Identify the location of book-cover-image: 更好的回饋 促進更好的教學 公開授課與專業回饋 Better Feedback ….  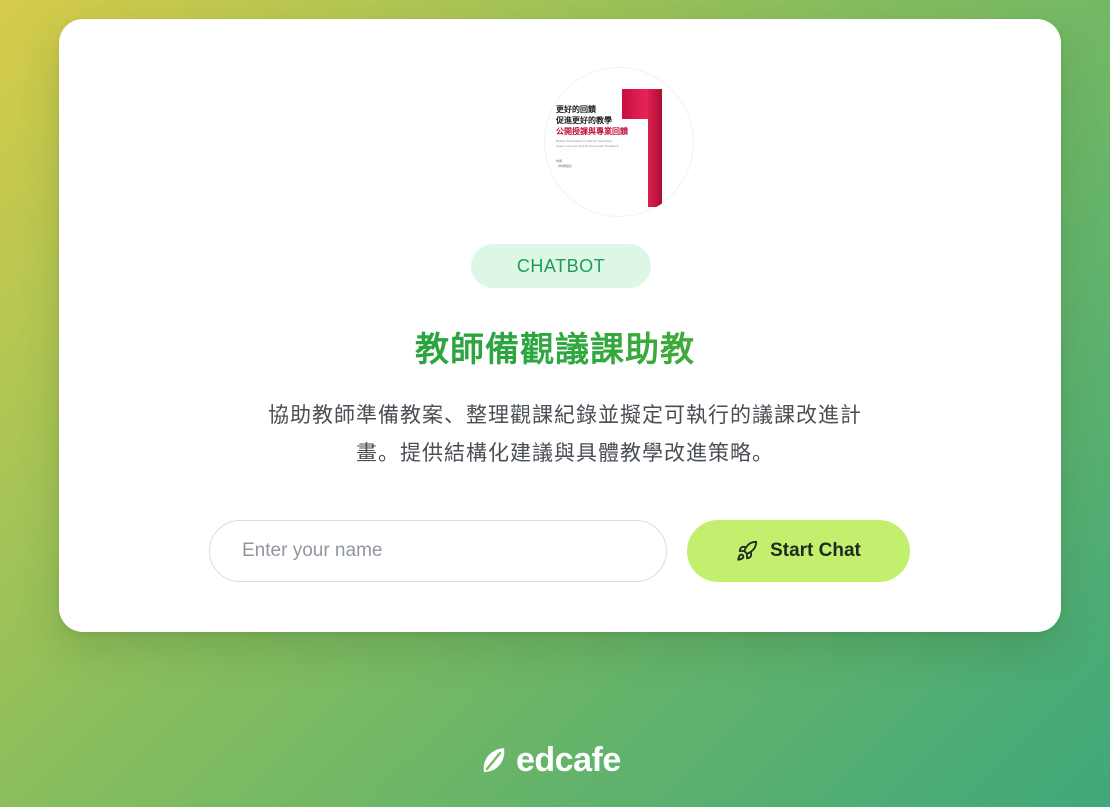
(619, 142).